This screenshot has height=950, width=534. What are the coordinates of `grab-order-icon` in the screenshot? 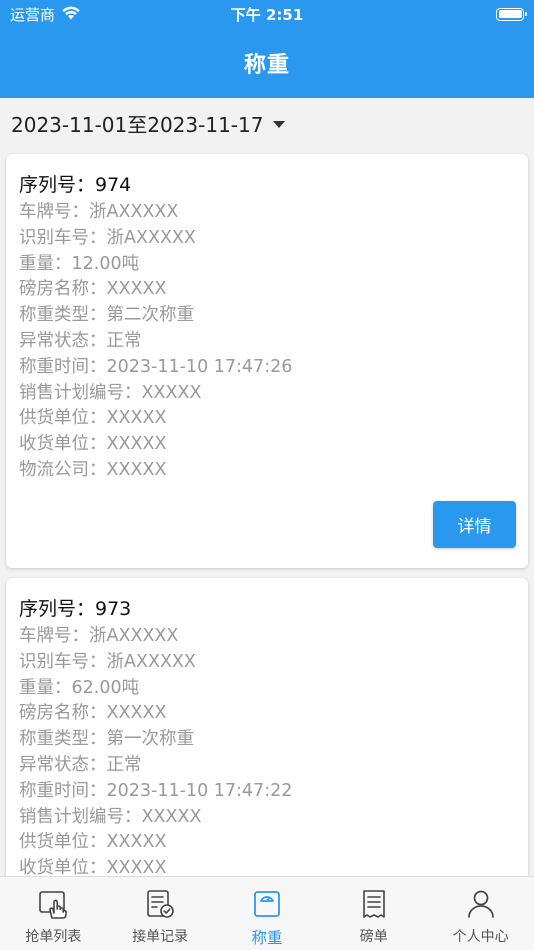 It's located at (53, 907).